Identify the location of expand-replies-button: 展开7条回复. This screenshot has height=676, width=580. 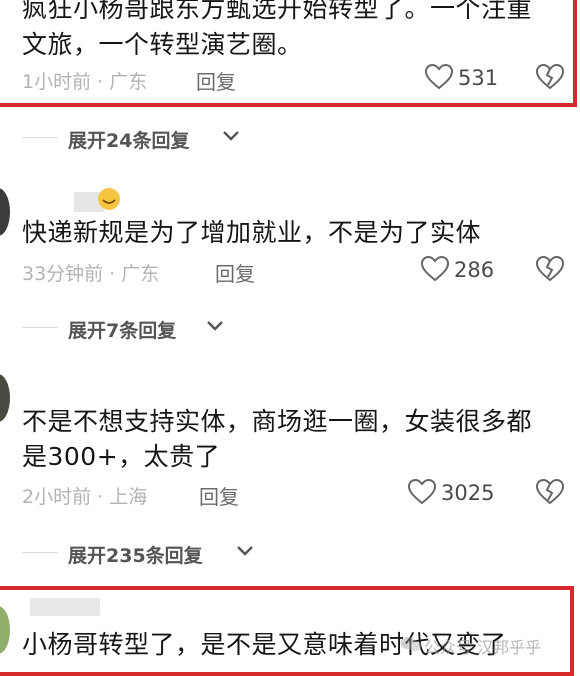
(122, 329).